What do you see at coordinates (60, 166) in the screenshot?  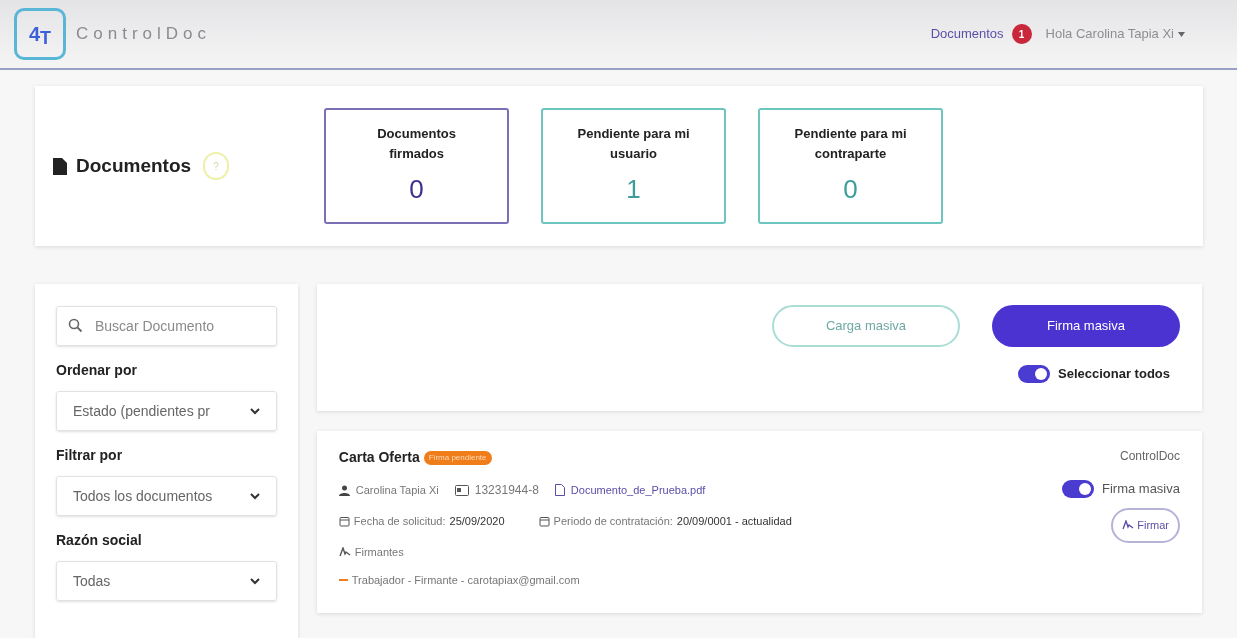 I see `document-icon` at bounding box center [60, 166].